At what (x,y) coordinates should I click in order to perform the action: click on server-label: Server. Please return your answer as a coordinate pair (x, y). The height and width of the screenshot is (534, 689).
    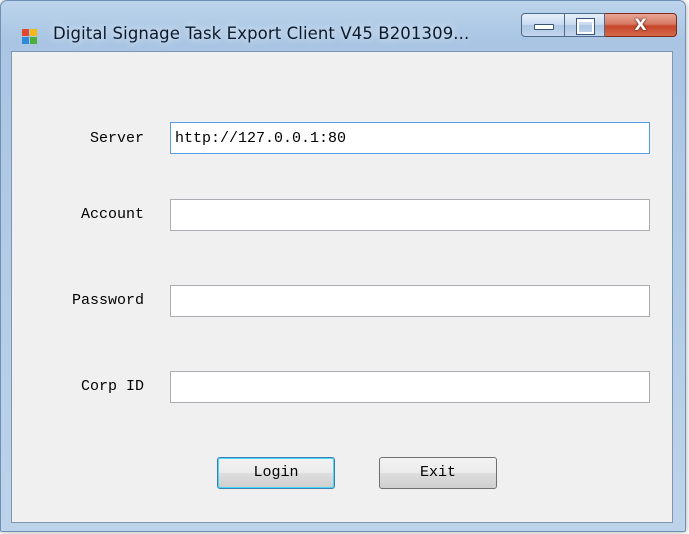
    Looking at the image, I should click on (116, 138).